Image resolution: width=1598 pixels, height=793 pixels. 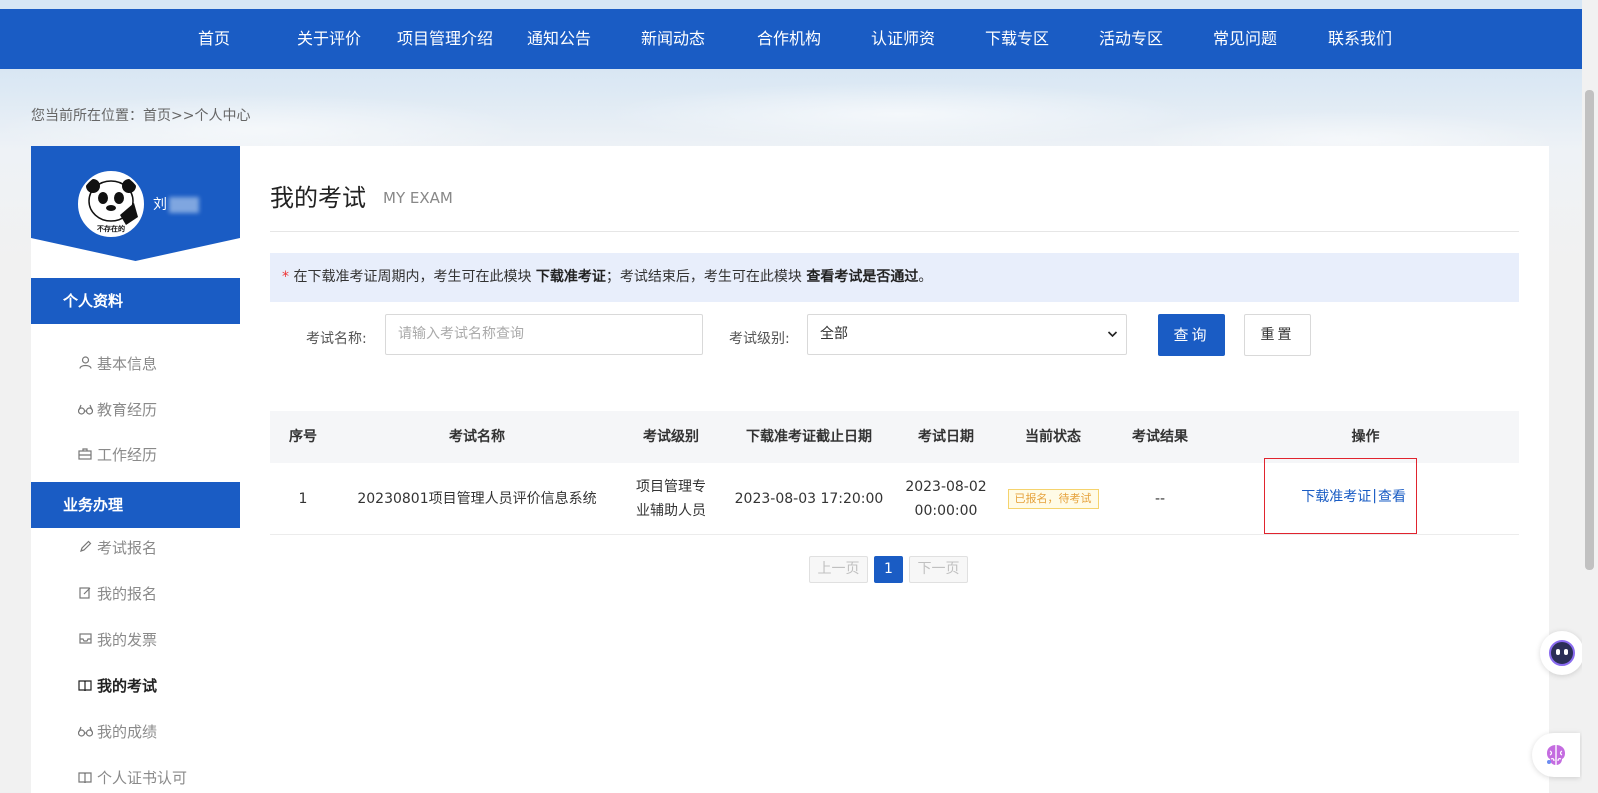 I want to click on brain-icon, so click(x=1556, y=755).